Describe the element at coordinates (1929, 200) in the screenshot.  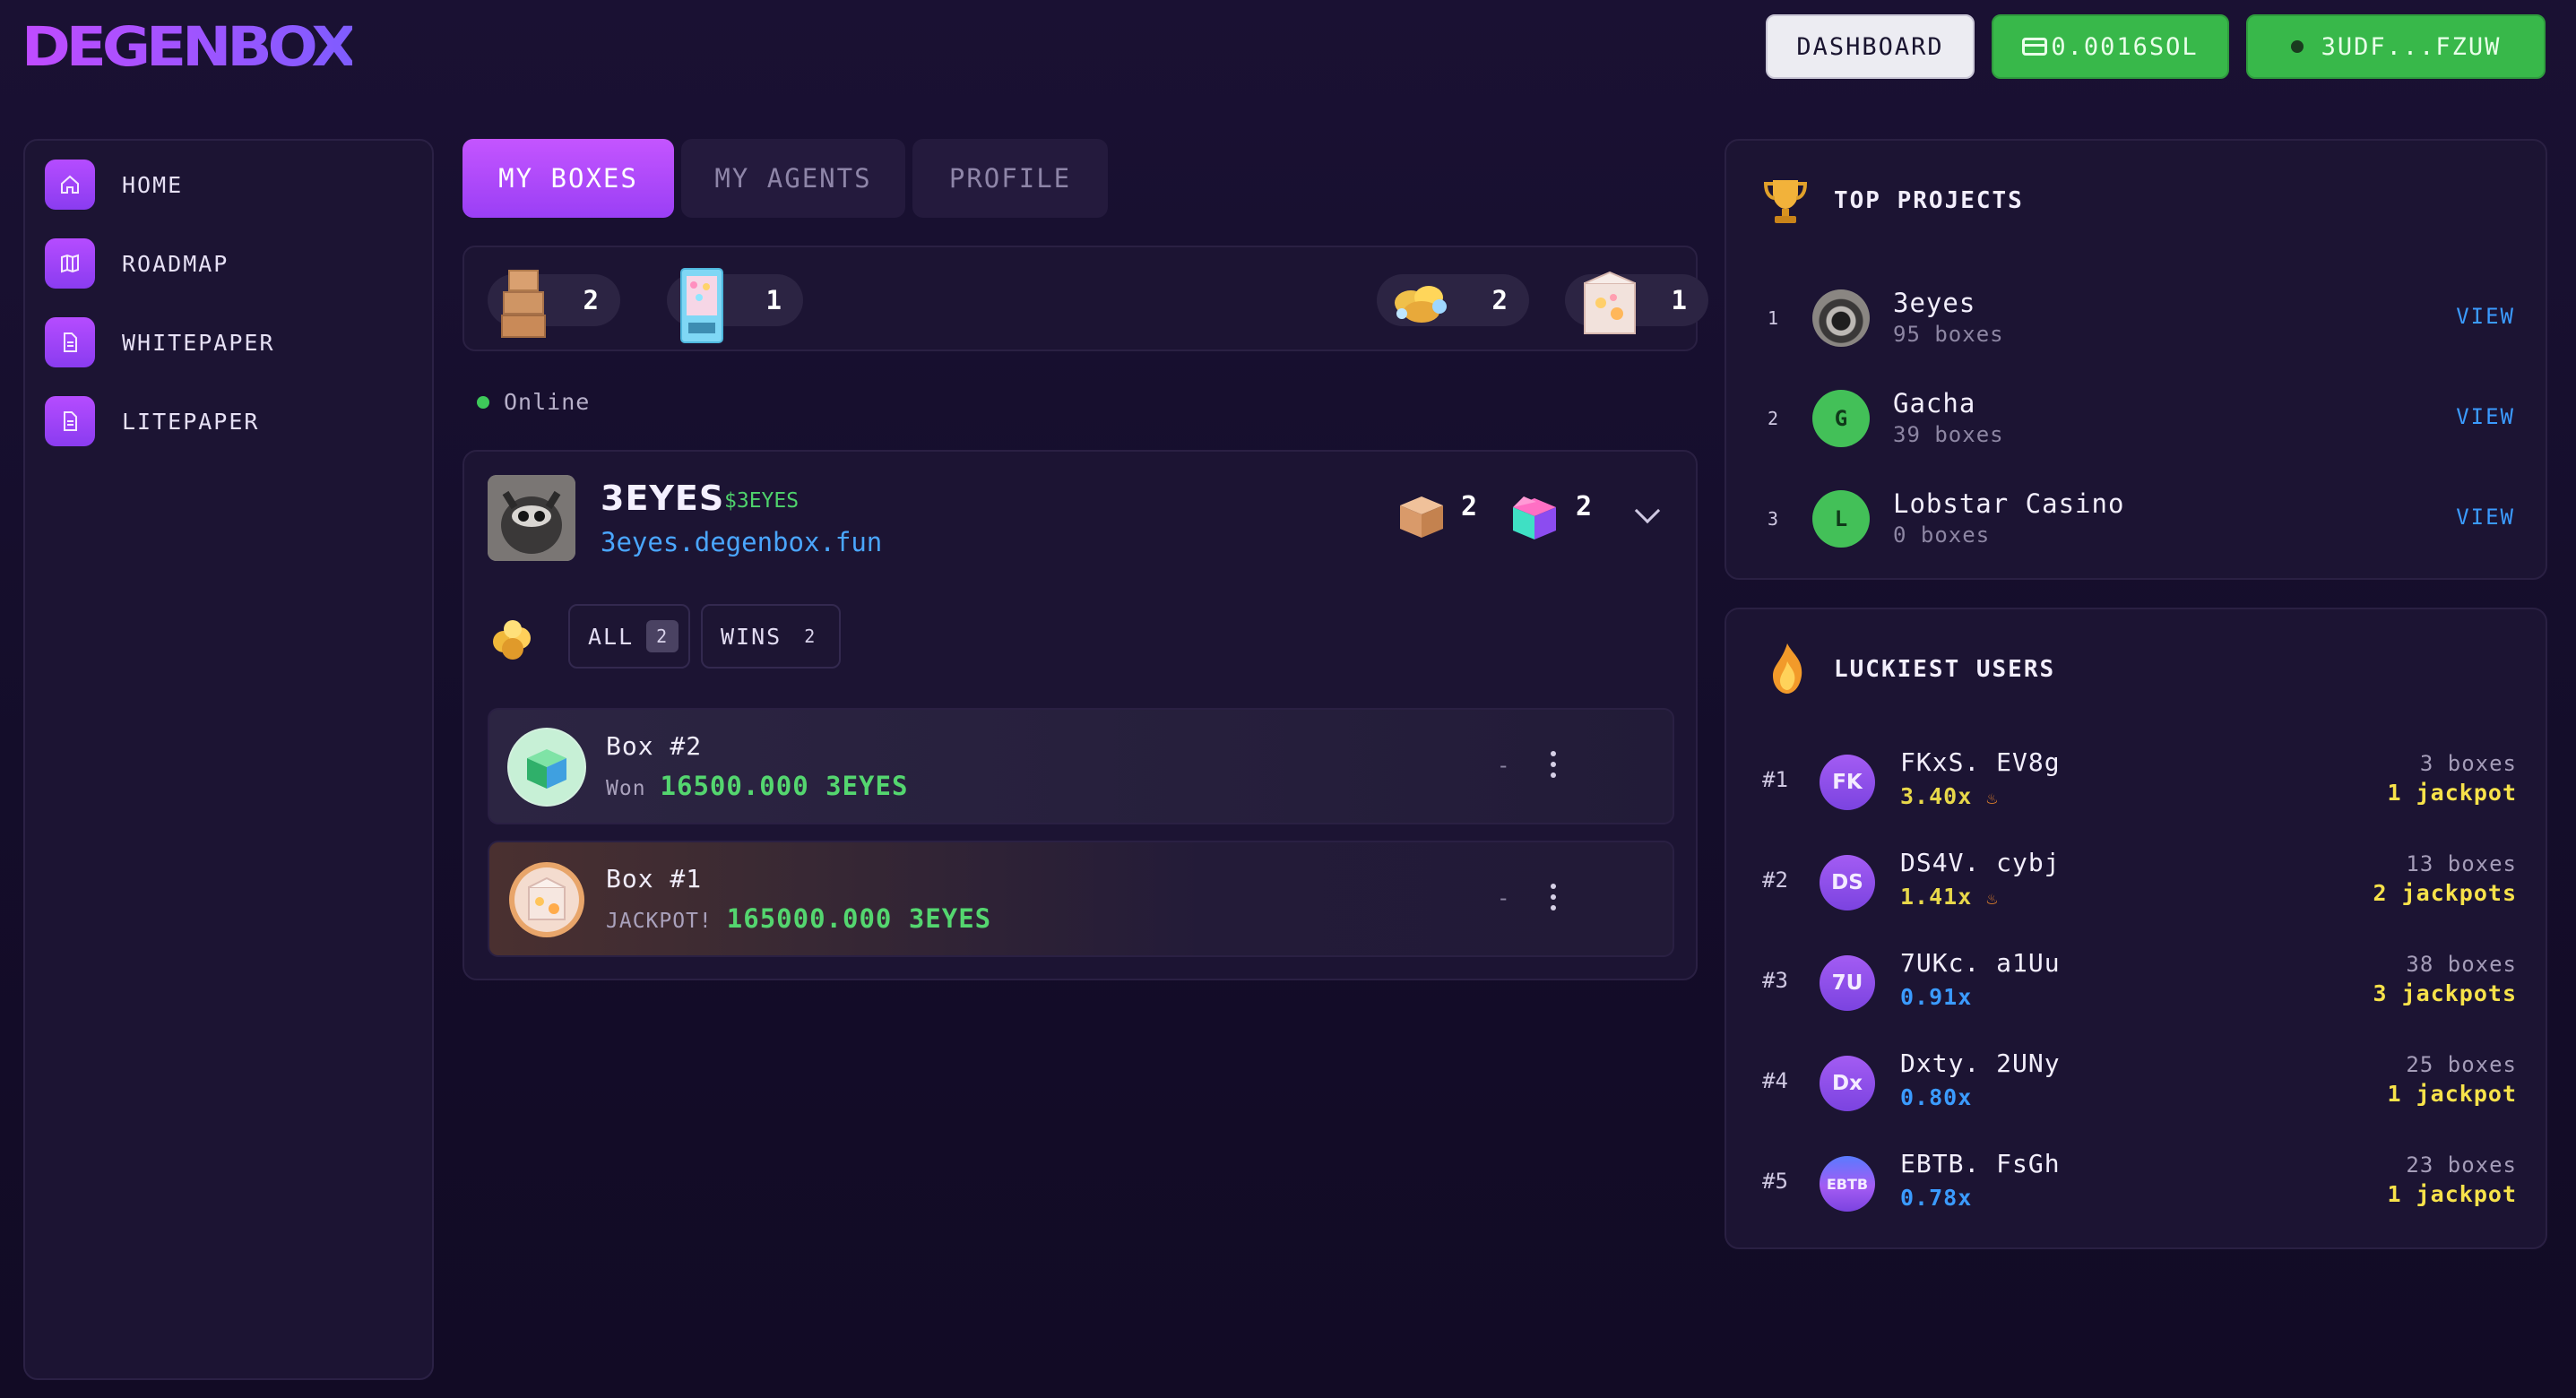
I see `top-projects-title: TOP PROJECTS` at that location.